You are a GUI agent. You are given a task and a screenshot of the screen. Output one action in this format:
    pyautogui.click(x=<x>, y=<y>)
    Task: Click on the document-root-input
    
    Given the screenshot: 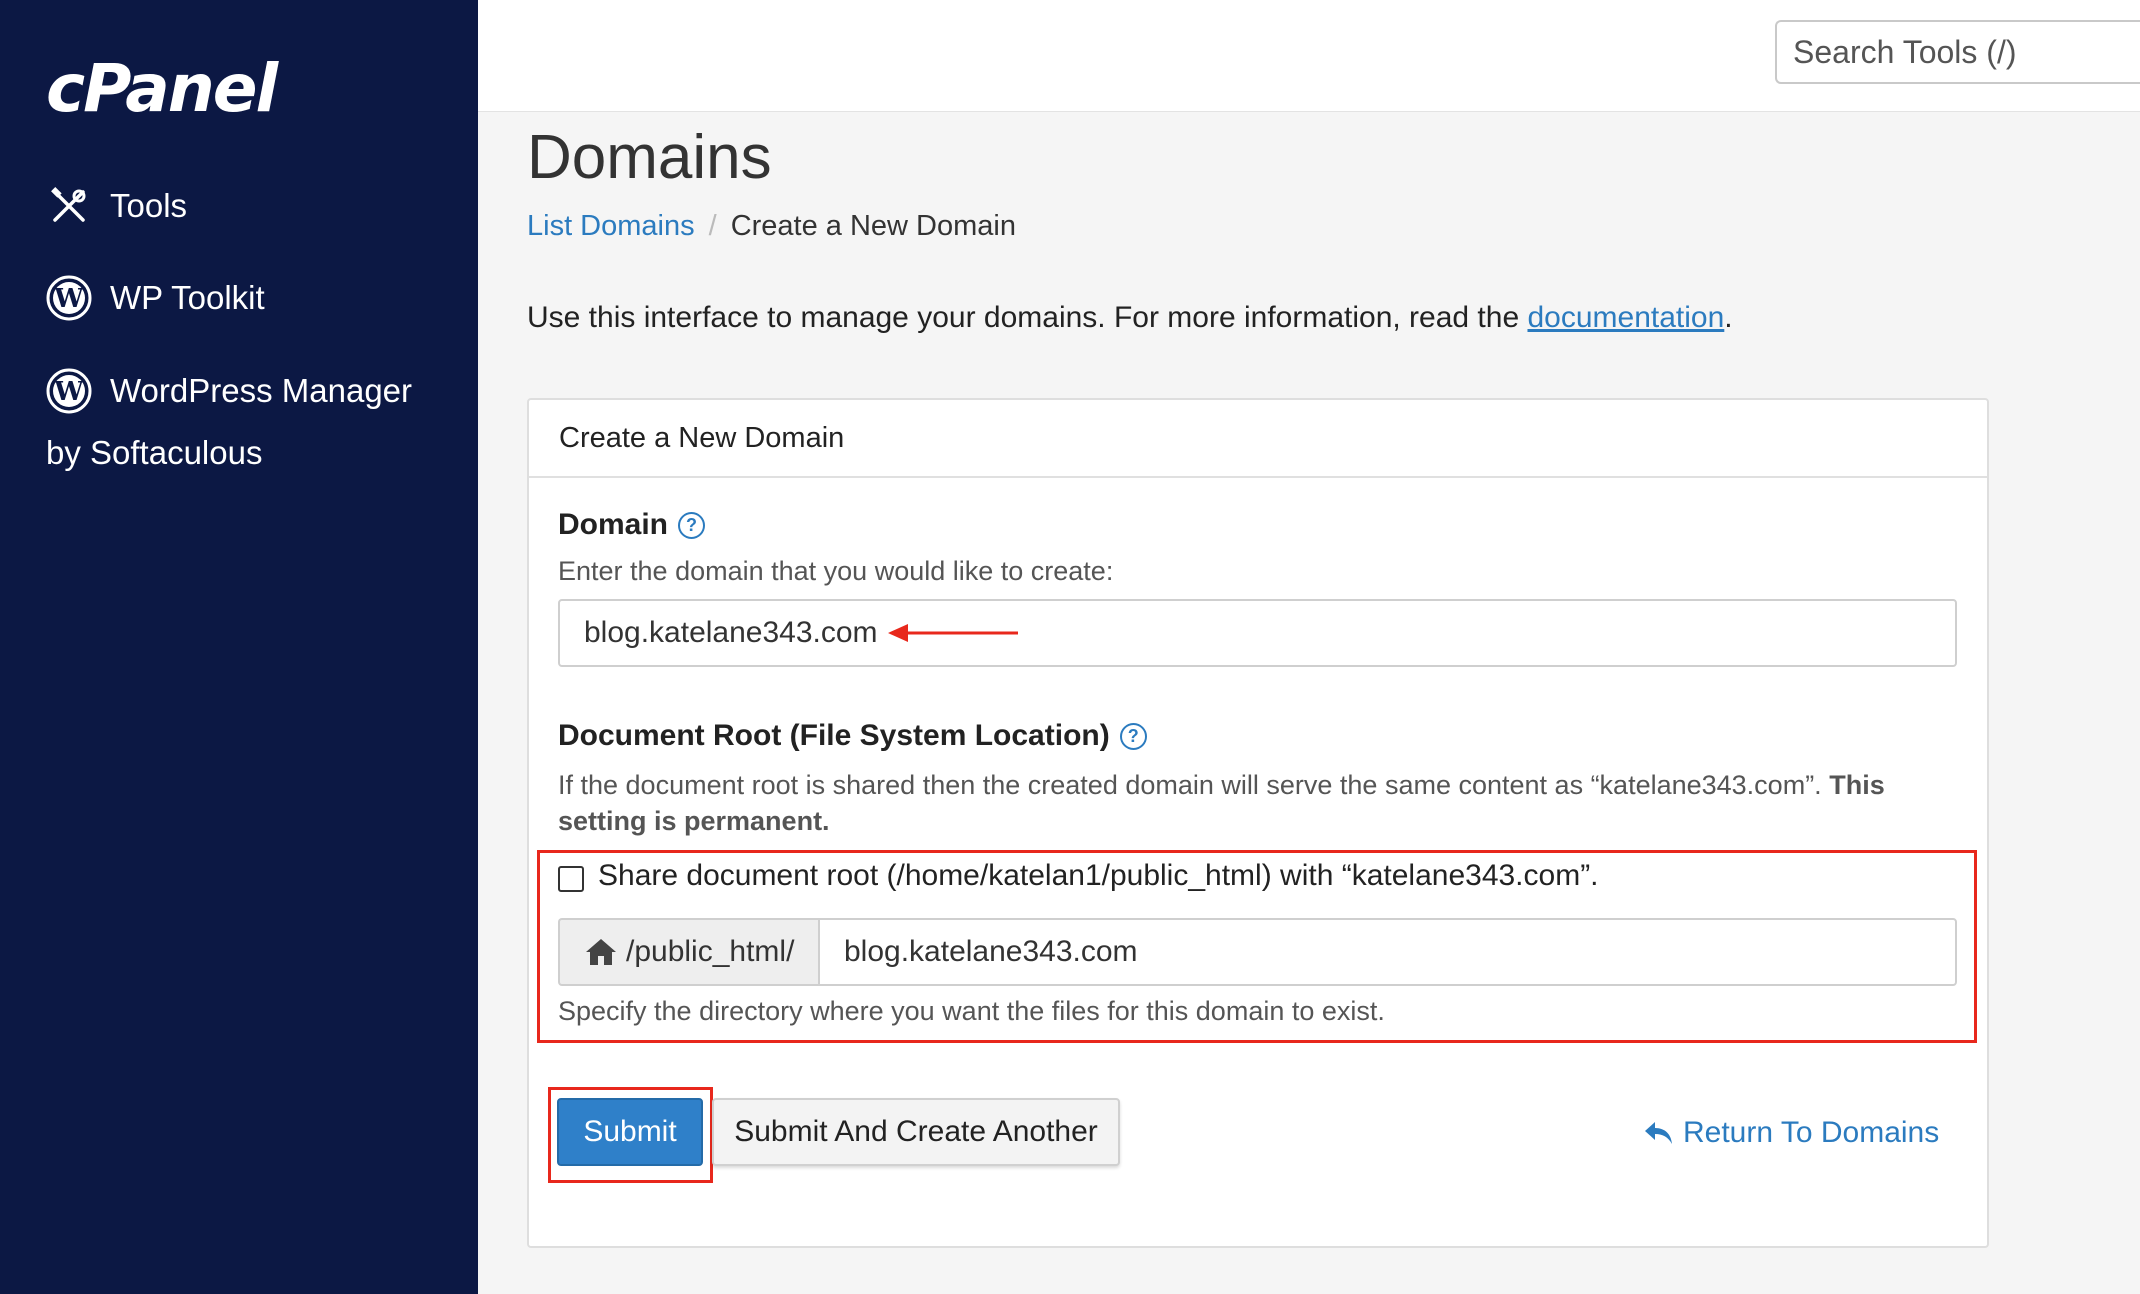 What is the action you would take?
    pyautogui.click(x=1387, y=952)
    